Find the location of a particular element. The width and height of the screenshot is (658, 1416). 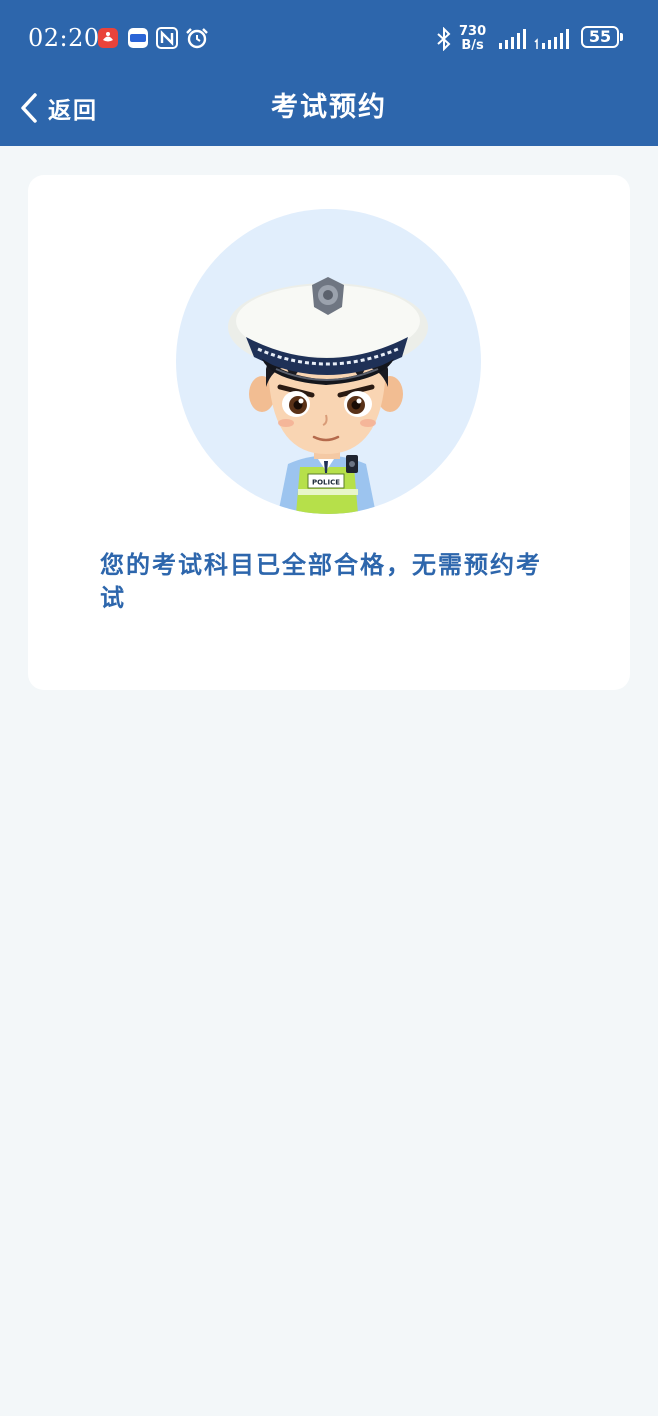

status-time: 02:20 is located at coordinates (64, 38).